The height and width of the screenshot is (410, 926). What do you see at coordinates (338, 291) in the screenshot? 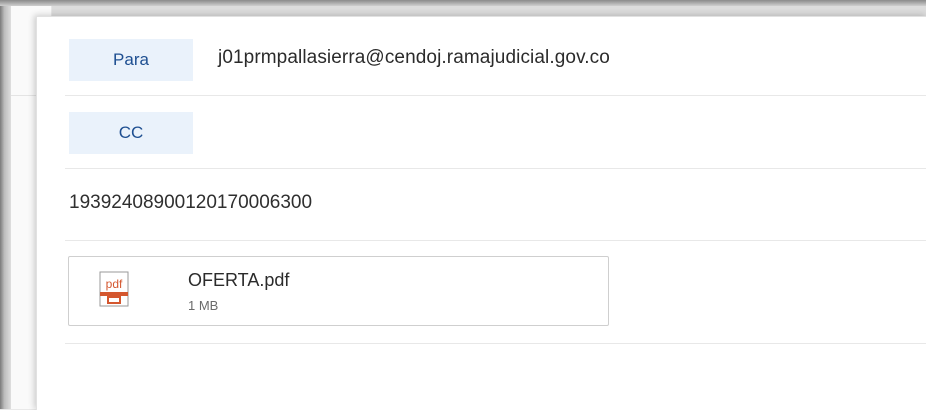
I see `attachment-card: pdf OFERTA.pdf 1 MB` at bounding box center [338, 291].